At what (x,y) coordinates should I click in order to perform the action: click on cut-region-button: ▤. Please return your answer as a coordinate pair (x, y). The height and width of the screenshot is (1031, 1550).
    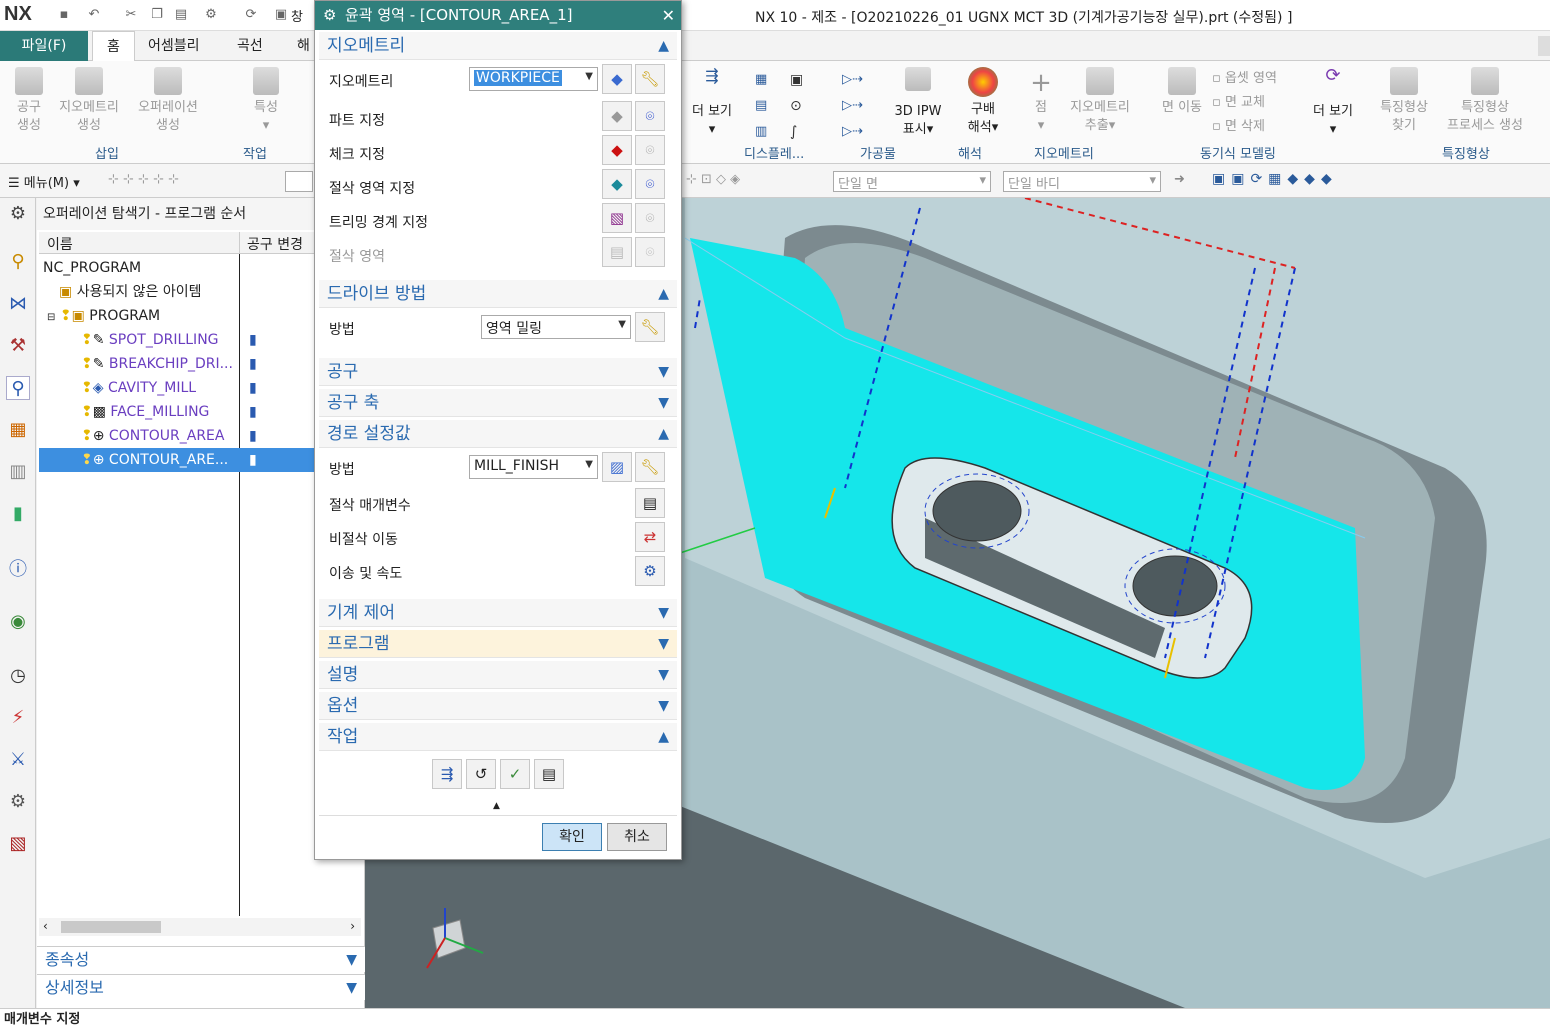
    Looking at the image, I should click on (617, 252).